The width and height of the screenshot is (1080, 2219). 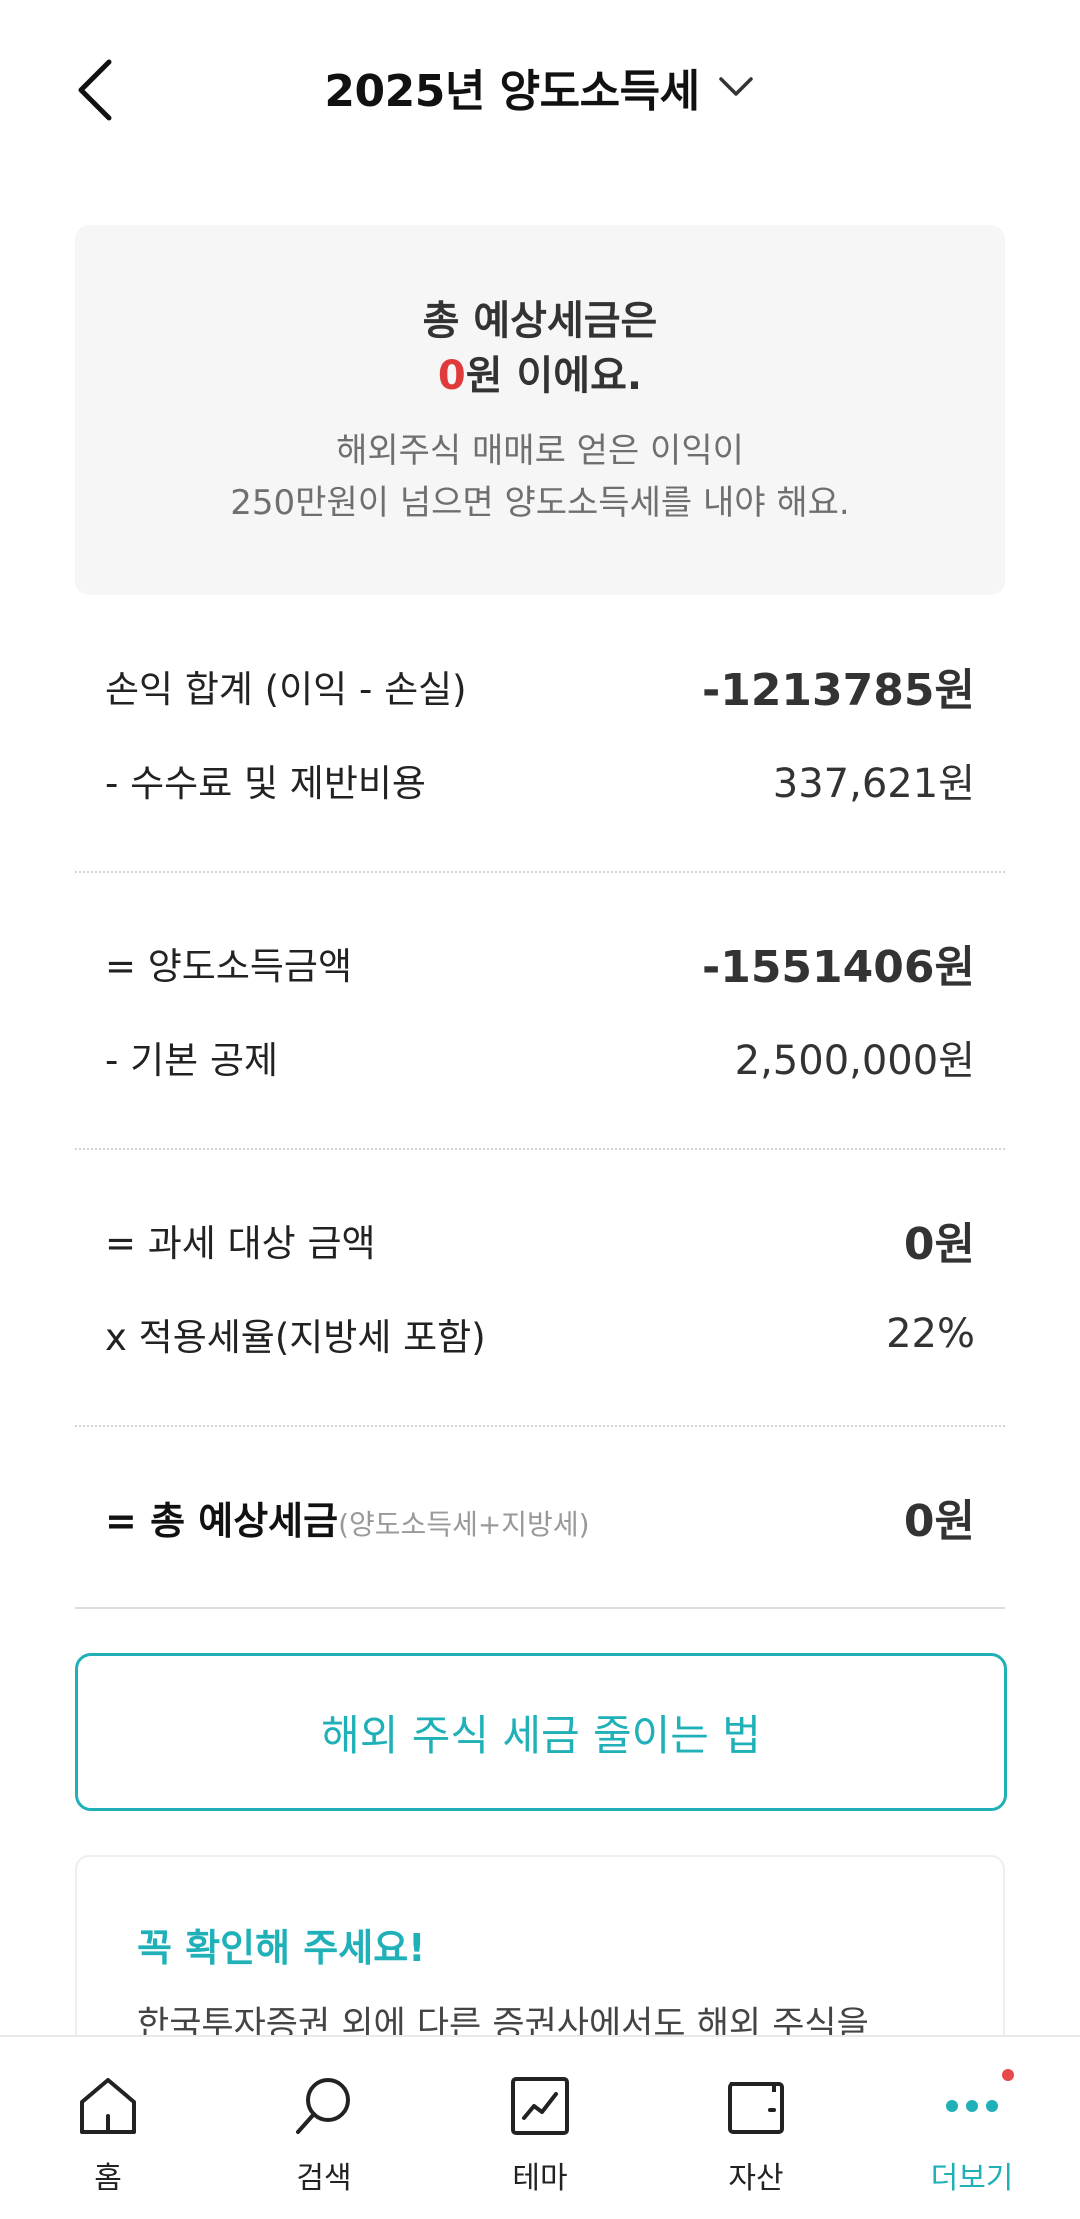 I want to click on summary-amount-line: 0원 이에요., so click(x=540, y=372).